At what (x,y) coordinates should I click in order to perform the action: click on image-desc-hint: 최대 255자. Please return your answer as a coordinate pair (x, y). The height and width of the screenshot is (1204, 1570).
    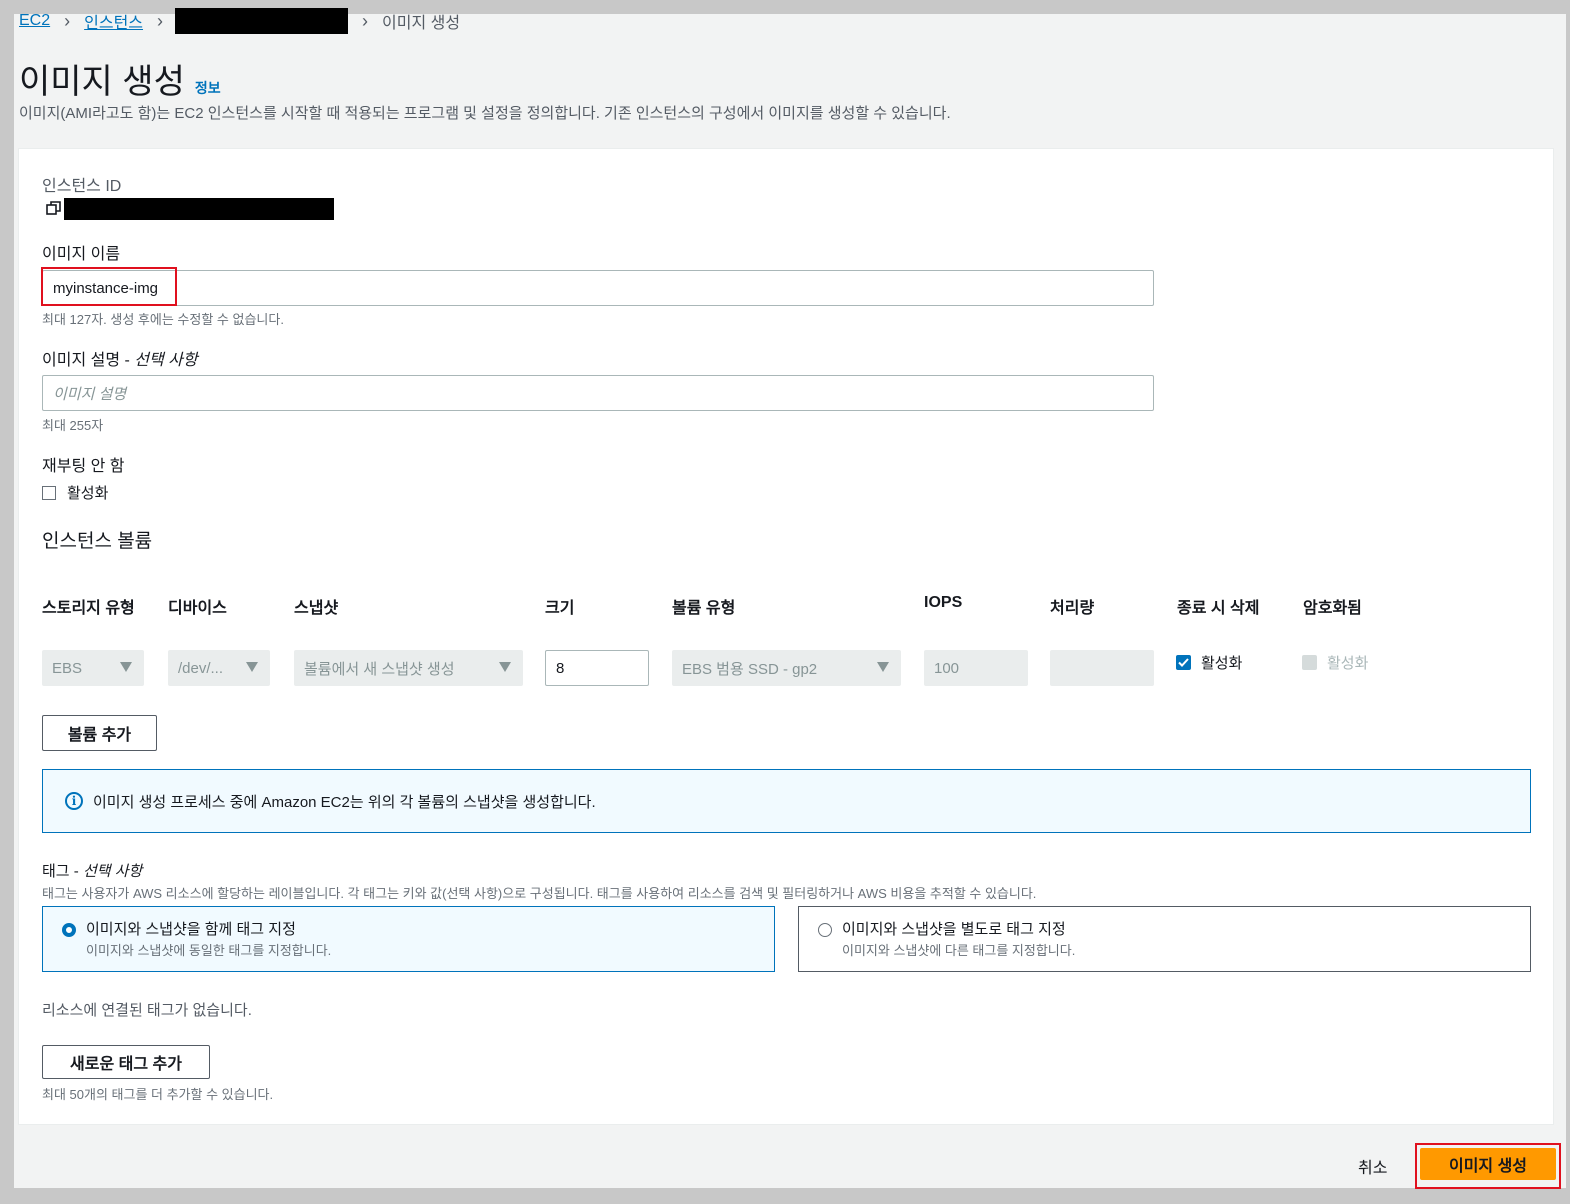
    Looking at the image, I should click on (73, 425).